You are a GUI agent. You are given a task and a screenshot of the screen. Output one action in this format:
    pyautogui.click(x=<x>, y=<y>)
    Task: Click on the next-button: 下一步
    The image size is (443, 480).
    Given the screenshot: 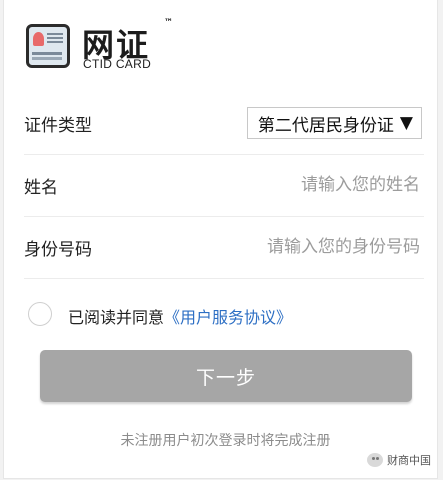 What is the action you would take?
    pyautogui.click(x=226, y=376)
    